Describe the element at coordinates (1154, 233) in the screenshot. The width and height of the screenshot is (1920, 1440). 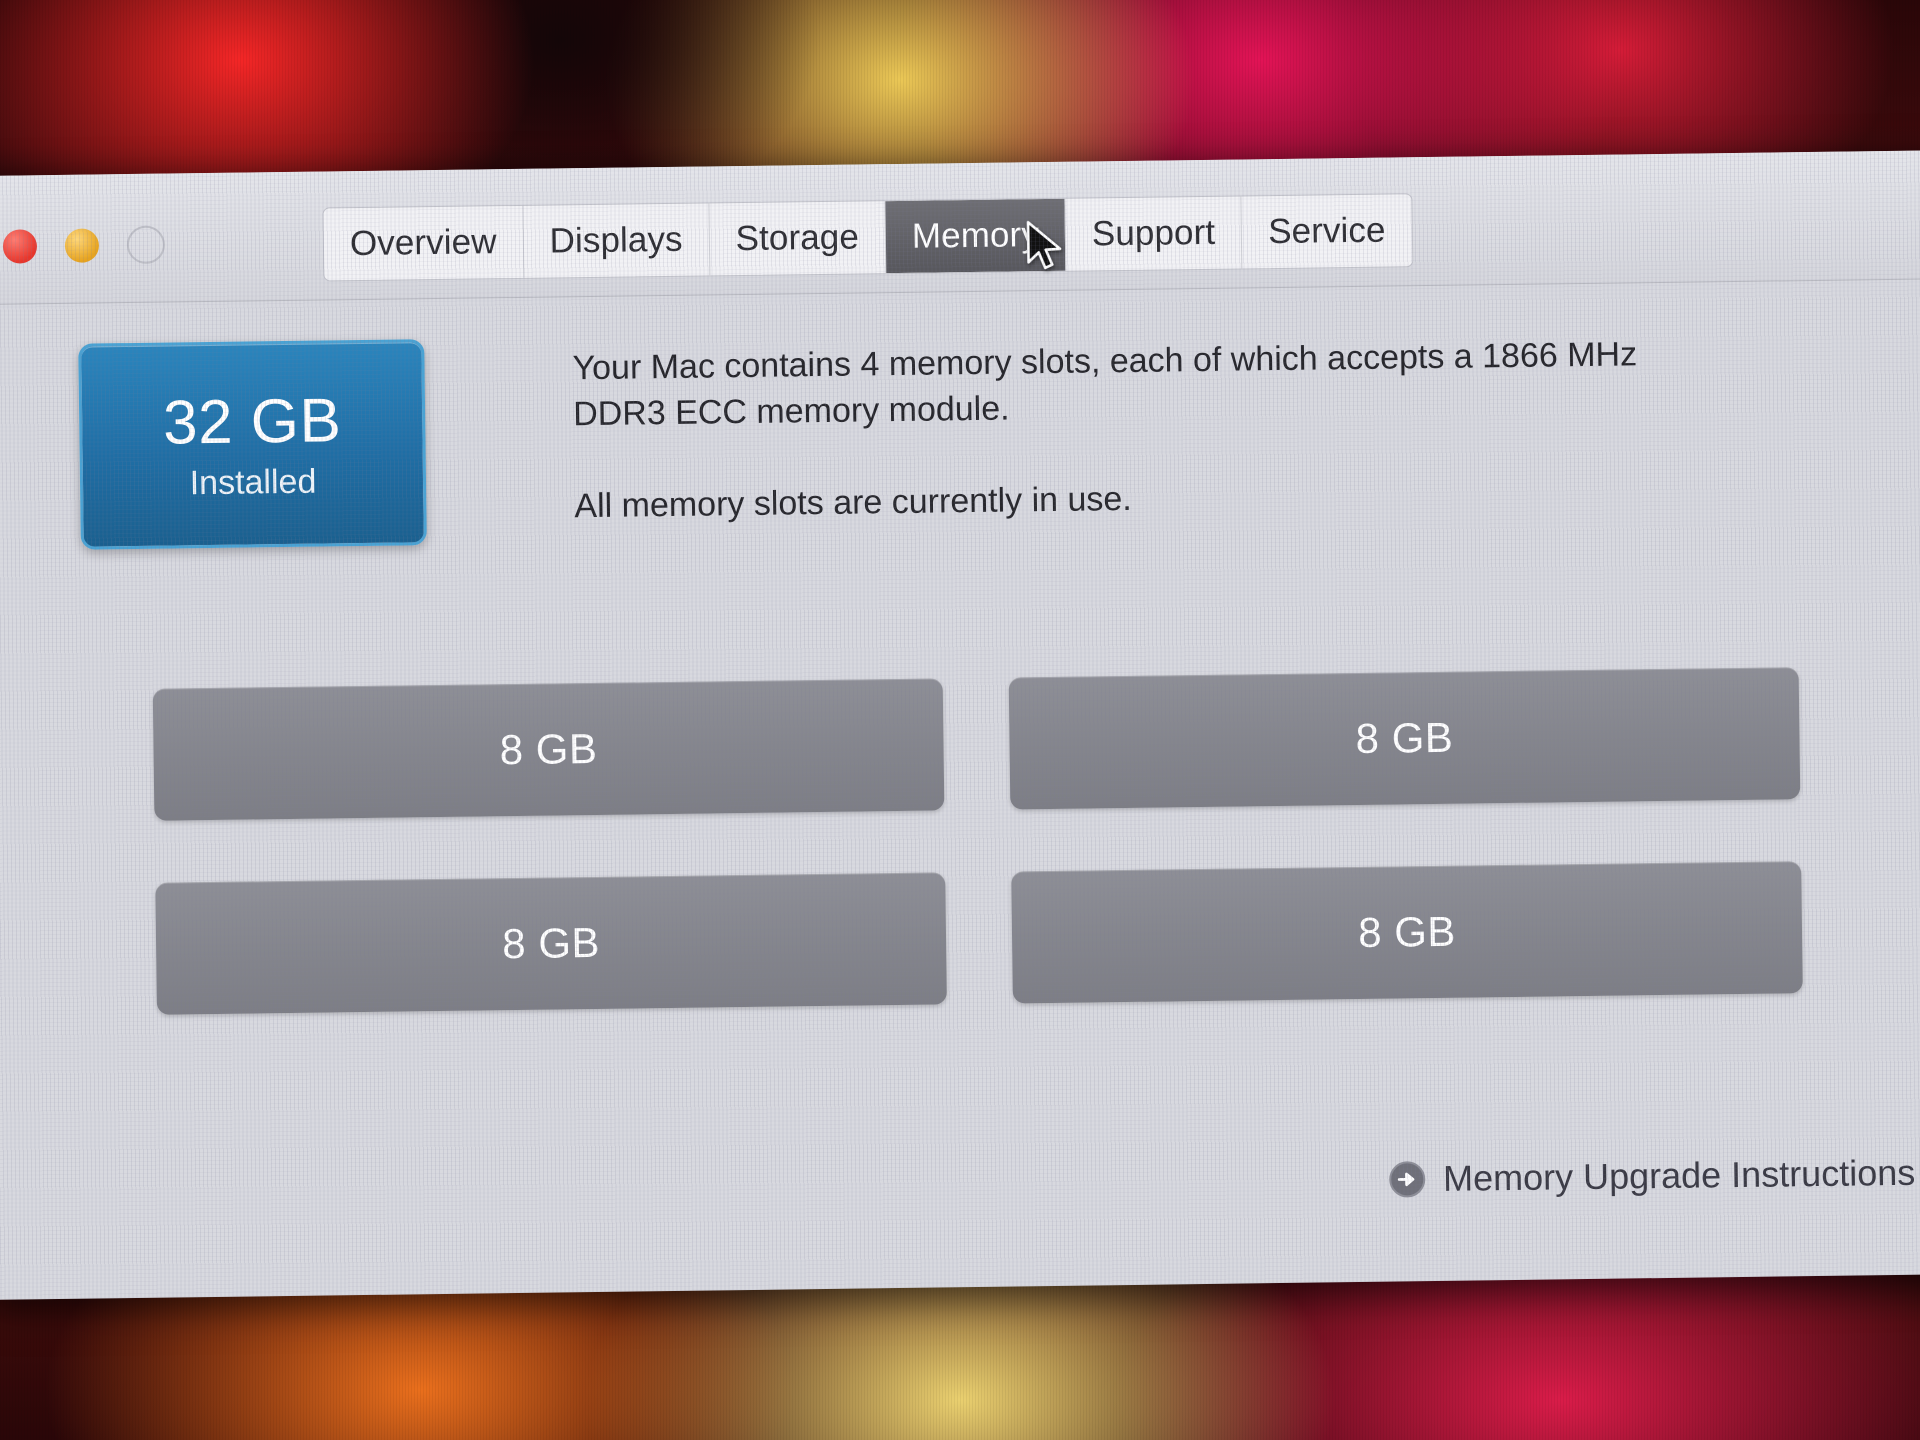
I see `tab-support: Support` at that location.